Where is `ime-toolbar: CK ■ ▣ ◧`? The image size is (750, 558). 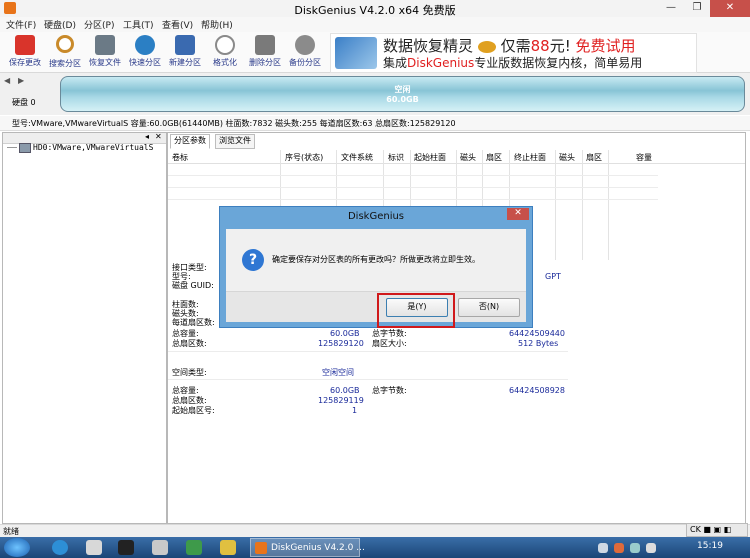
ime-toolbar: CK ■ ▣ ◧ is located at coordinates (717, 530).